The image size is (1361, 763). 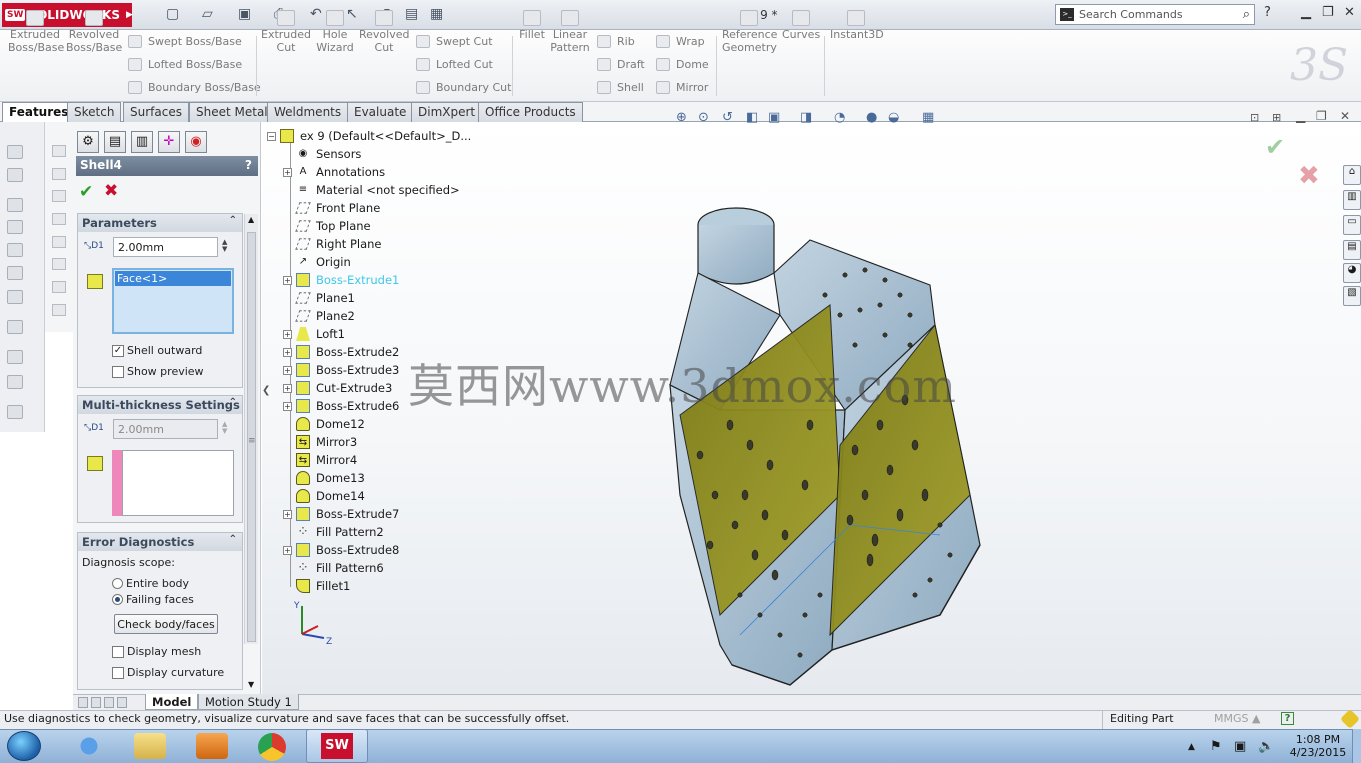 I want to click on swept-boss-button: Swept Boss/Base, so click(x=185, y=41).